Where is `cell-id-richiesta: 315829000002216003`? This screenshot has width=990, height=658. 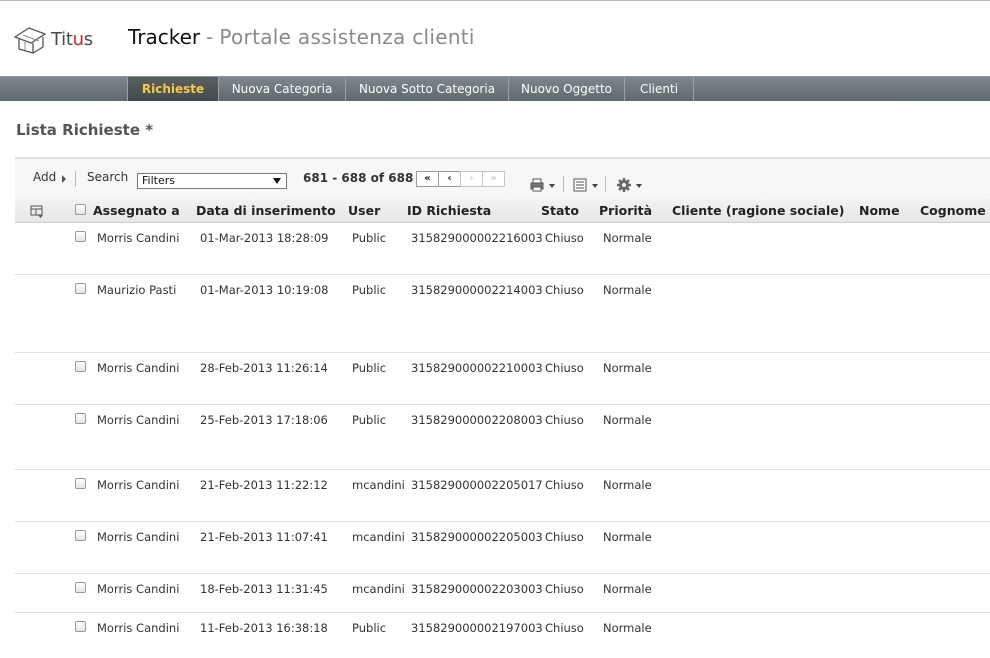 cell-id-richiesta: 315829000002216003 is located at coordinates (477, 238).